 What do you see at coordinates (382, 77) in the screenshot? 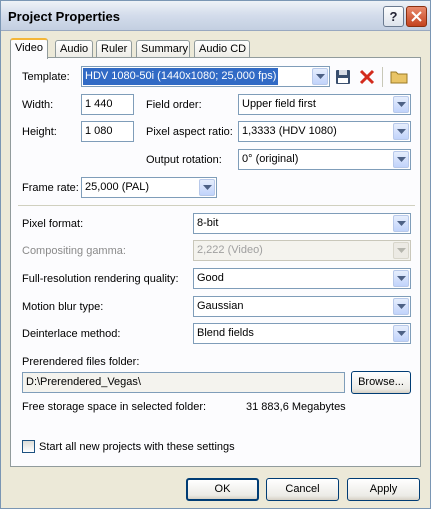
I see `toolbar-divider` at bounding box center [382, 77].